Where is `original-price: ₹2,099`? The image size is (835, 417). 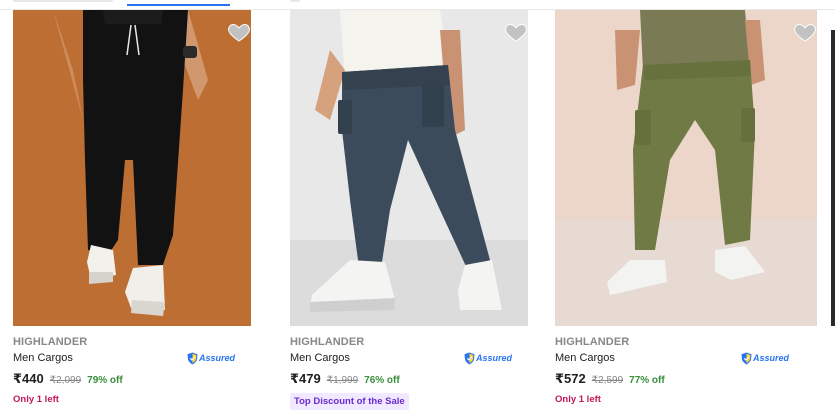 original-price: ₹2,099 is located at coordinates (65, 380).